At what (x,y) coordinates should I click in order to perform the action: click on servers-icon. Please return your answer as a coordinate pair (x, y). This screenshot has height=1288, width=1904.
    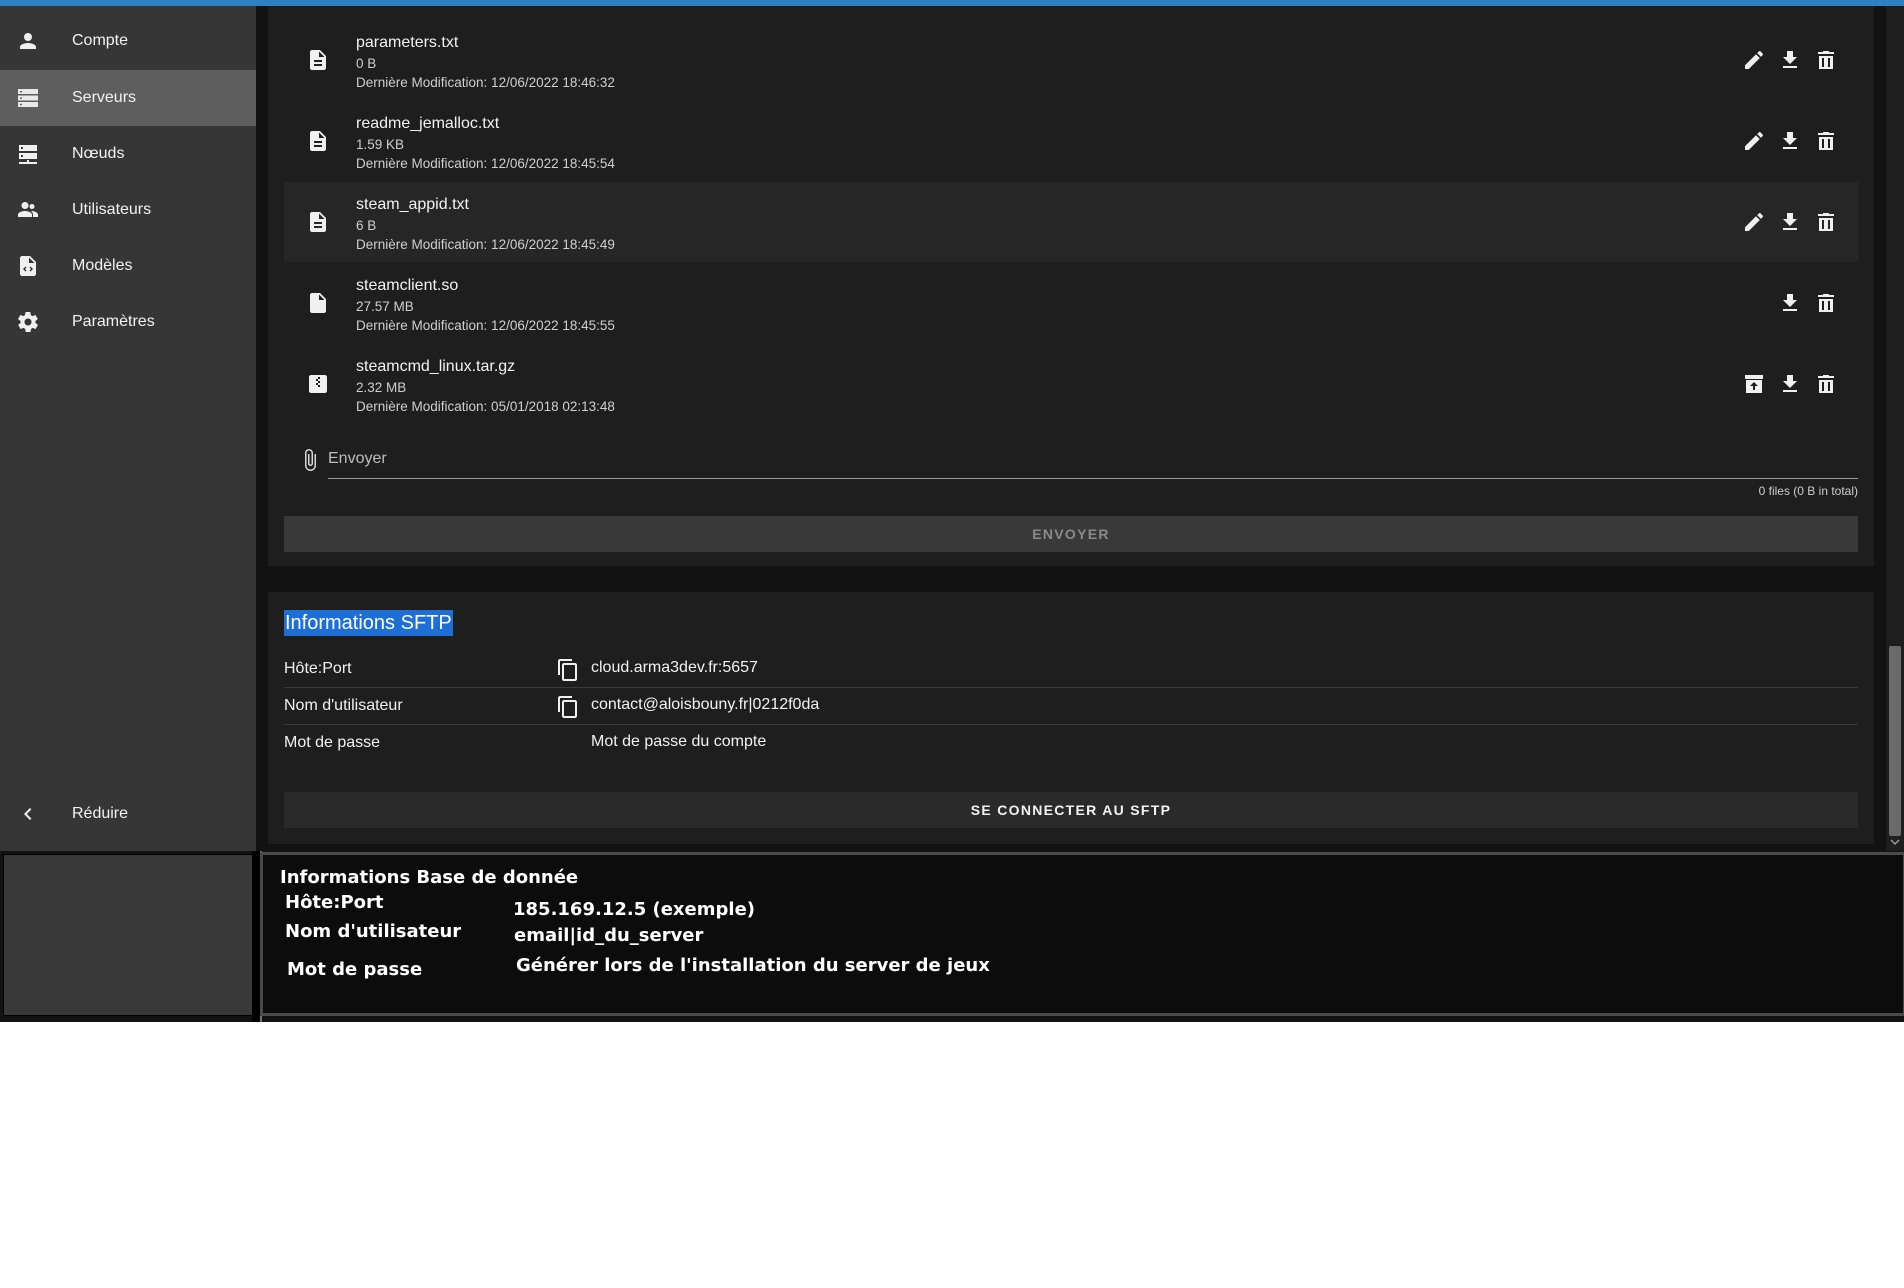
    Looking at the image, I should click on (28, 98).